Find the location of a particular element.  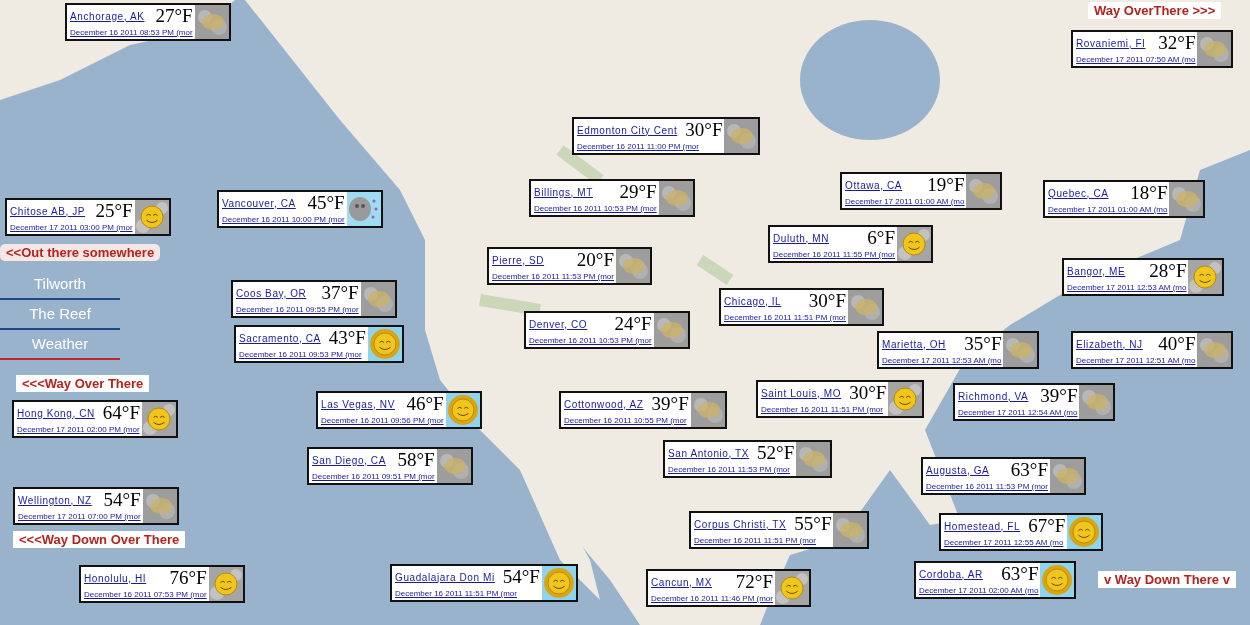

temperature: 76°F is located at coordinates (188, 578).